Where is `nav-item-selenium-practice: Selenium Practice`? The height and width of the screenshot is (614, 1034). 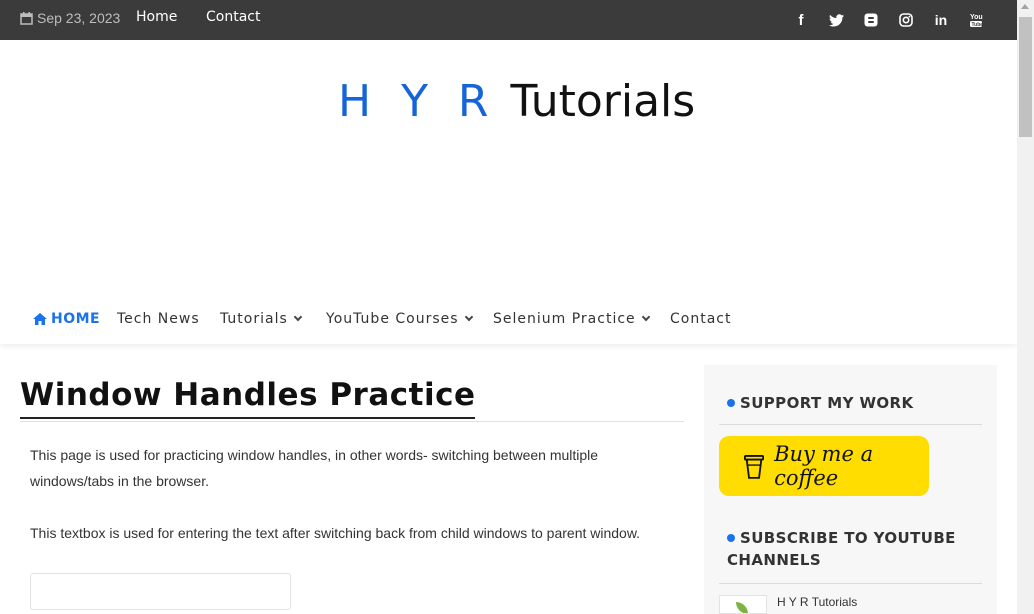
nav-item-selenium-practice: Selenium Practice is located at coordinates (571, 319).